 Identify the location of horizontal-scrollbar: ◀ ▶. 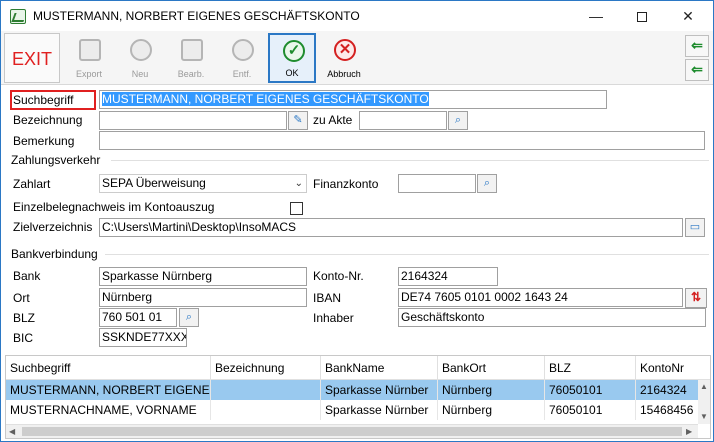
(352, 431).